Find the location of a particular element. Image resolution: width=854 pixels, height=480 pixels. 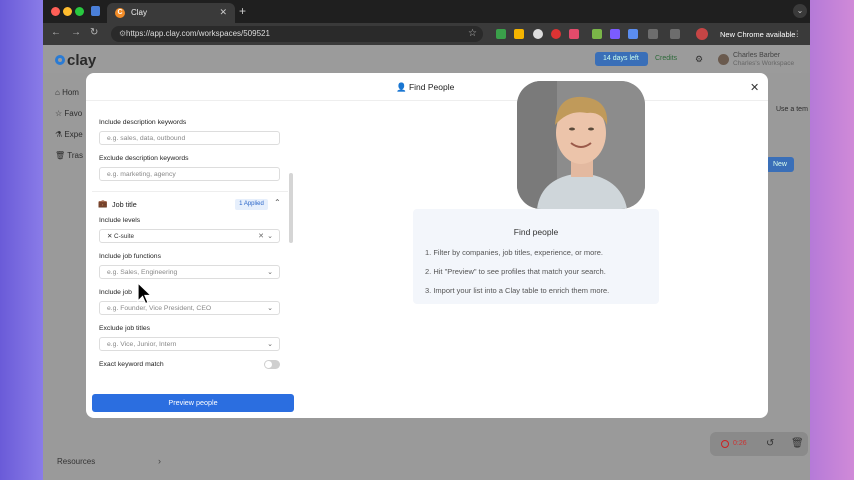

preview-people-button: Preview people is located at coordinates (193, 403).